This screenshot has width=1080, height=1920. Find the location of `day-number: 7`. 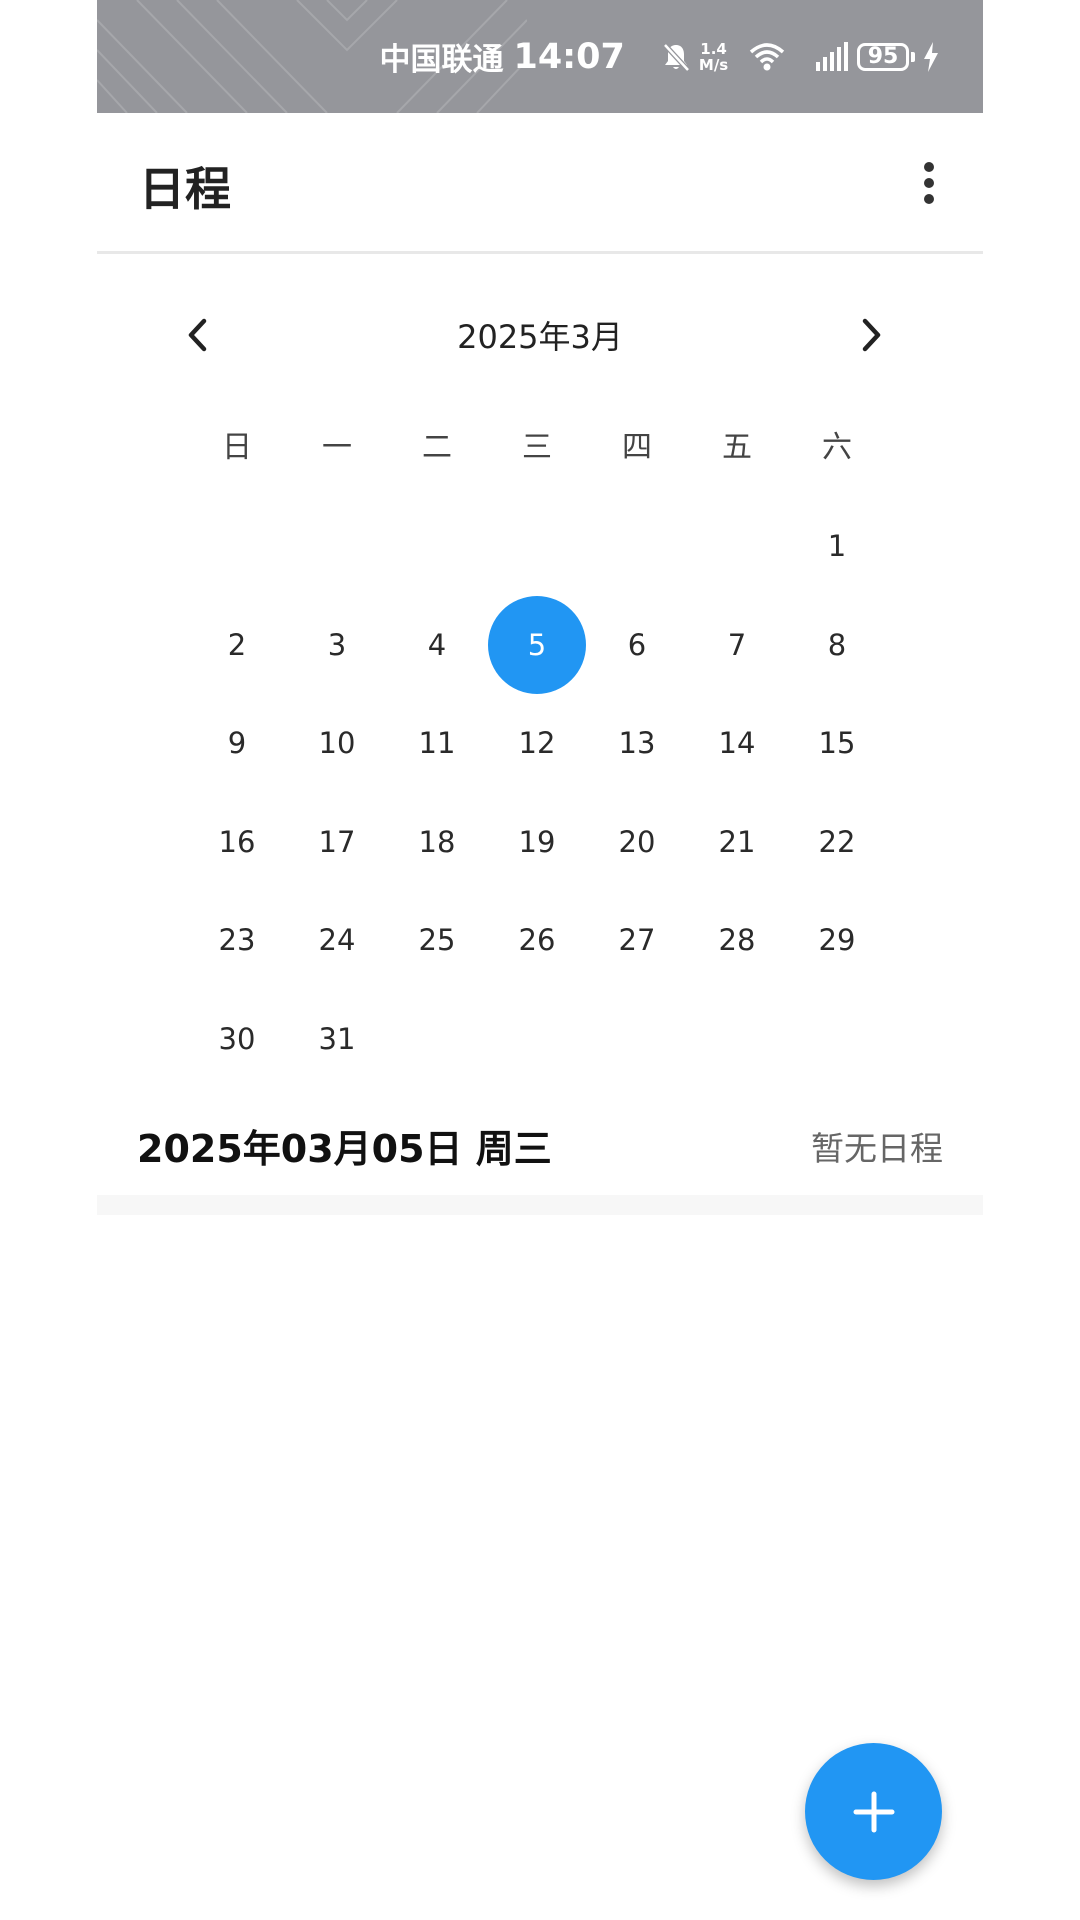

day-number: 7 is located at coordinates (737, 644).